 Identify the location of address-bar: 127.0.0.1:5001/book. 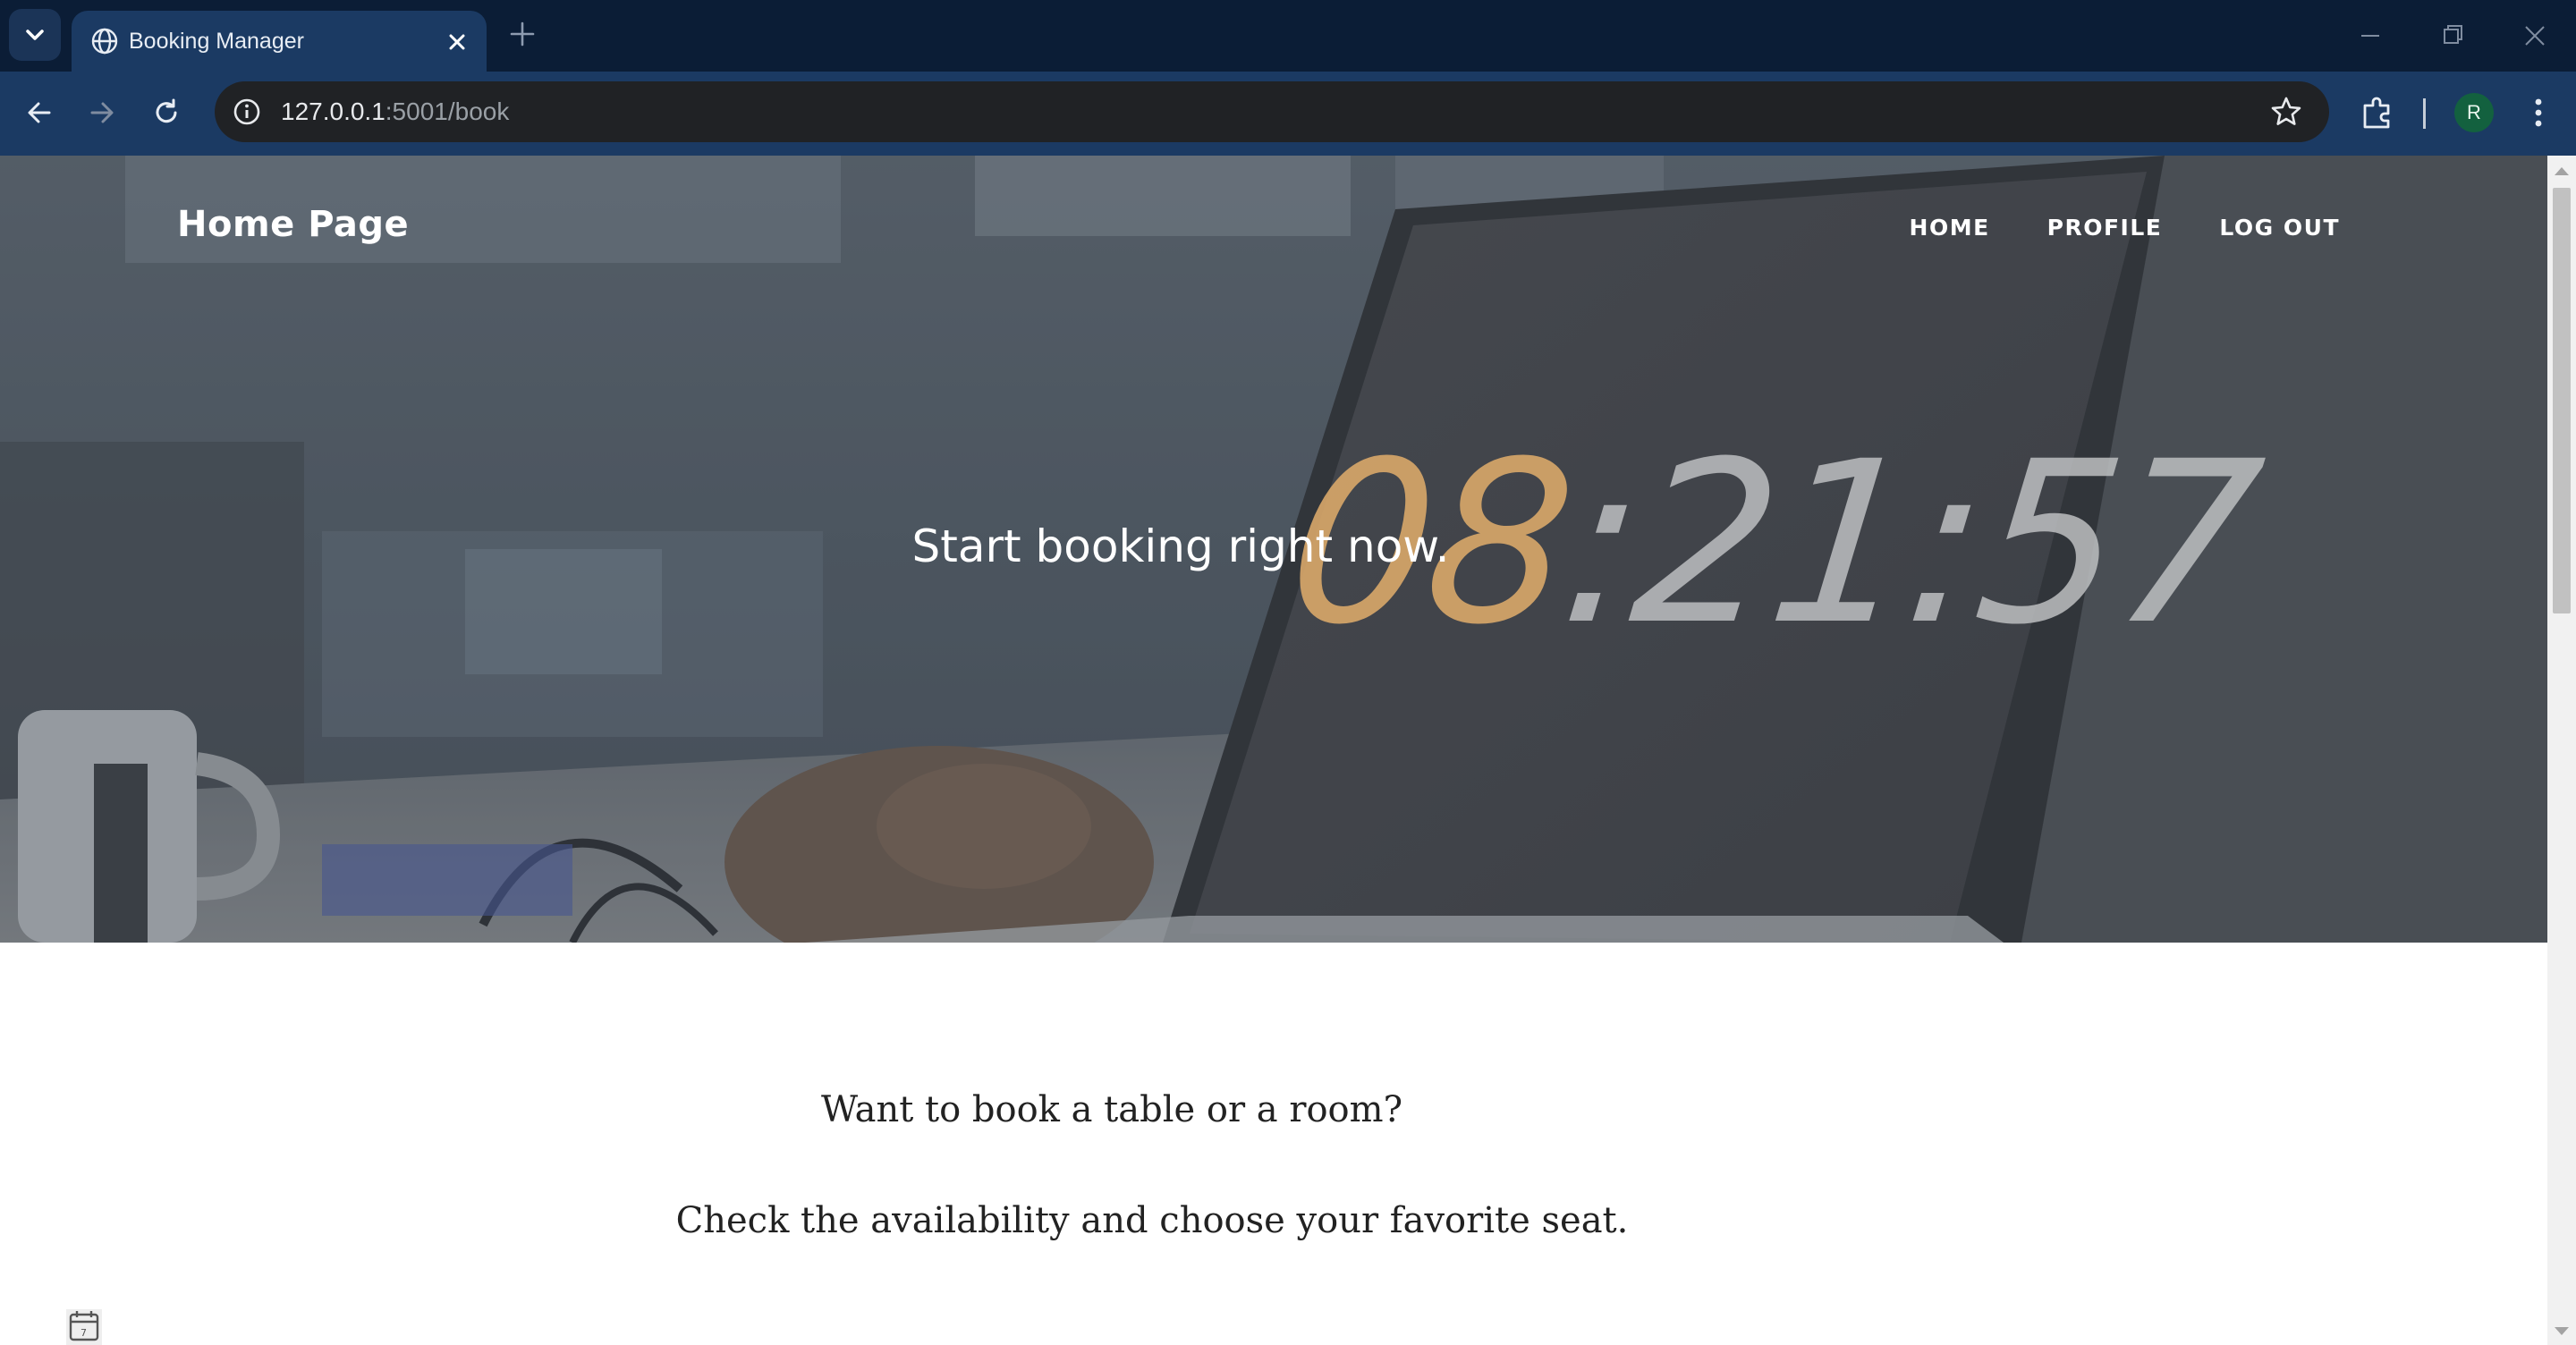
(1272, 111).